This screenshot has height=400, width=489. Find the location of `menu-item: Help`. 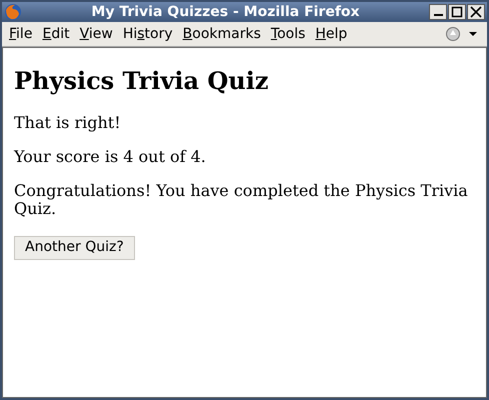

menu-item: Help is located at coordinates (331, 34).